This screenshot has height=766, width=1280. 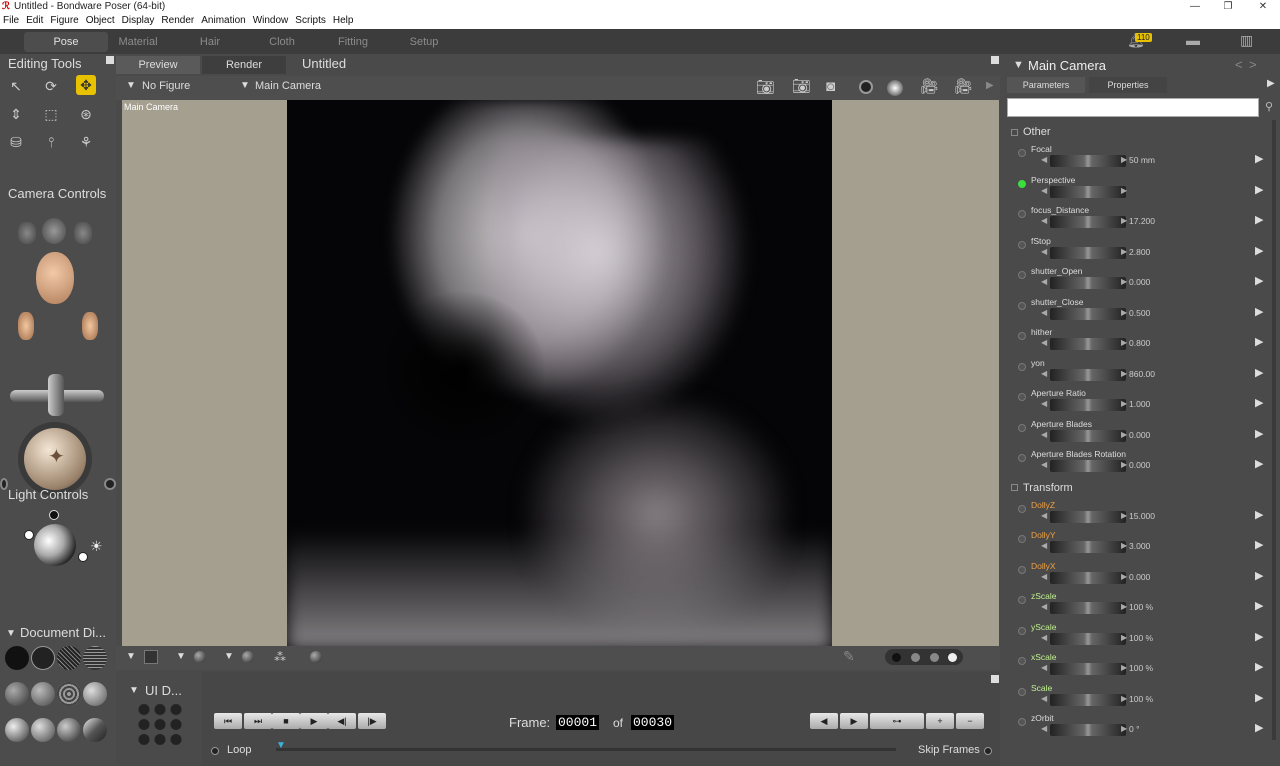 I want to click on display-style-cartoon-icon, so click(x=95, y=694).